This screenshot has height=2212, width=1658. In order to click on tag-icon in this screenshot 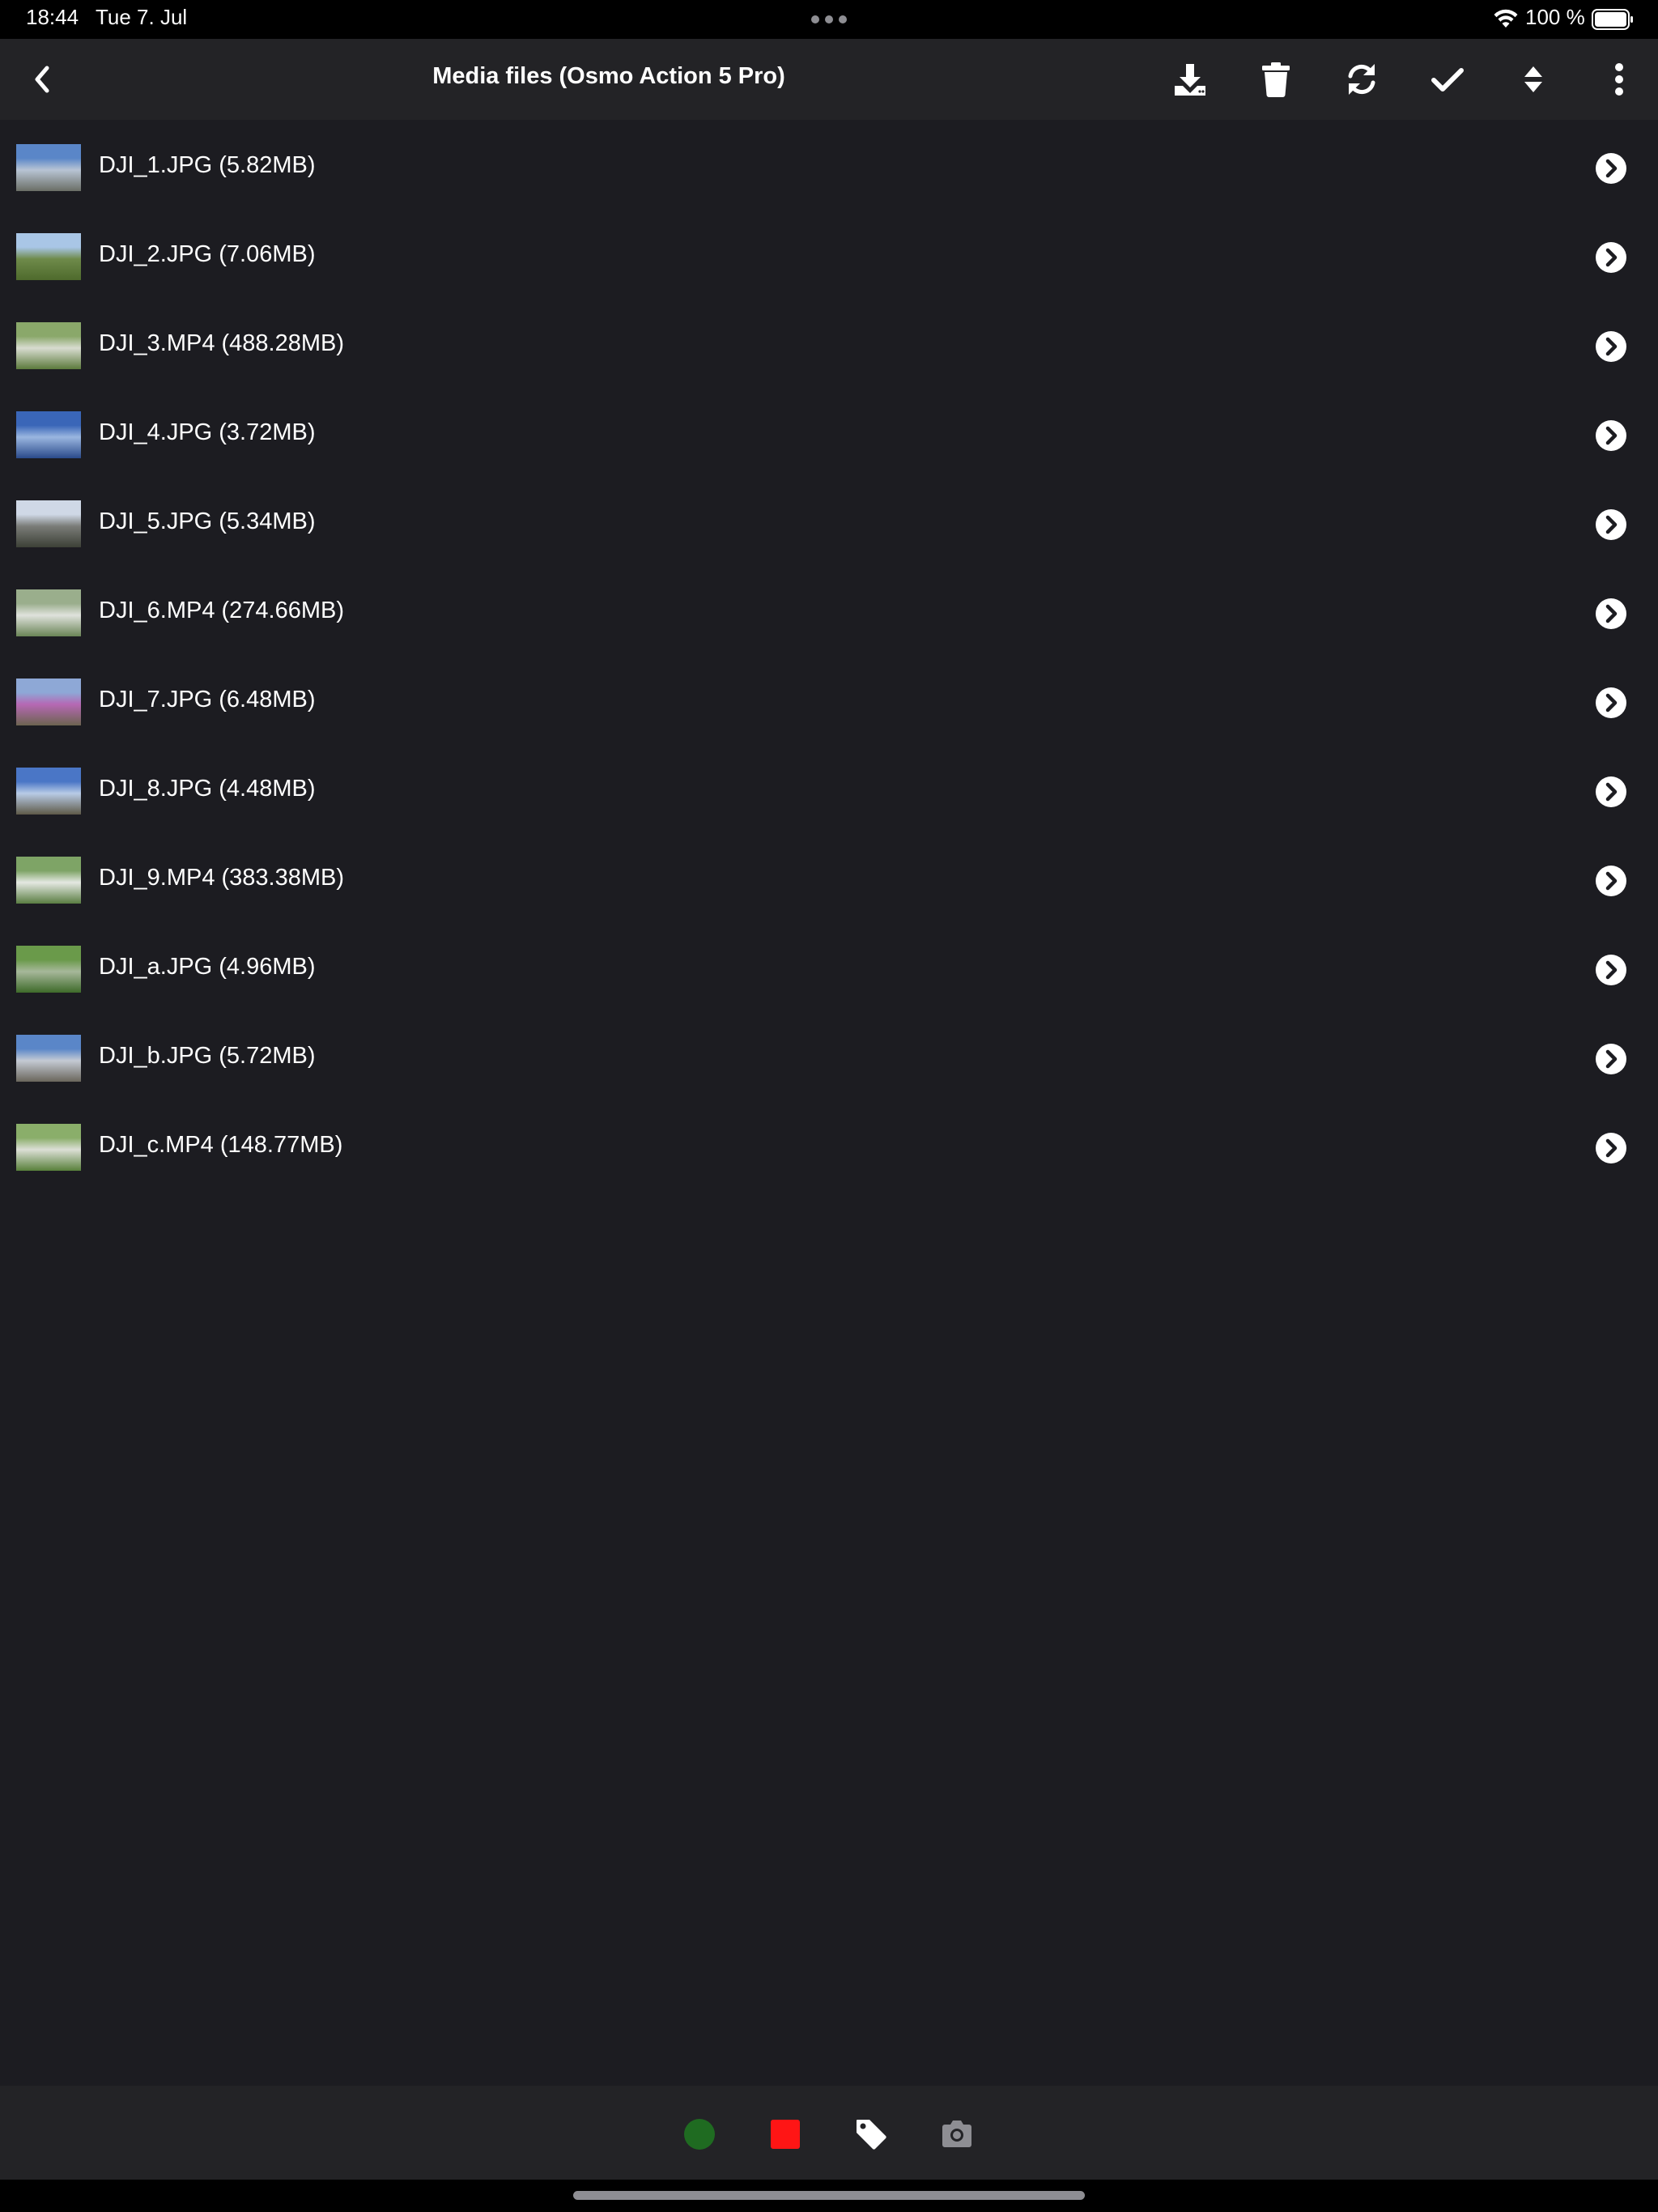, I will do `click(871, 2135)`.